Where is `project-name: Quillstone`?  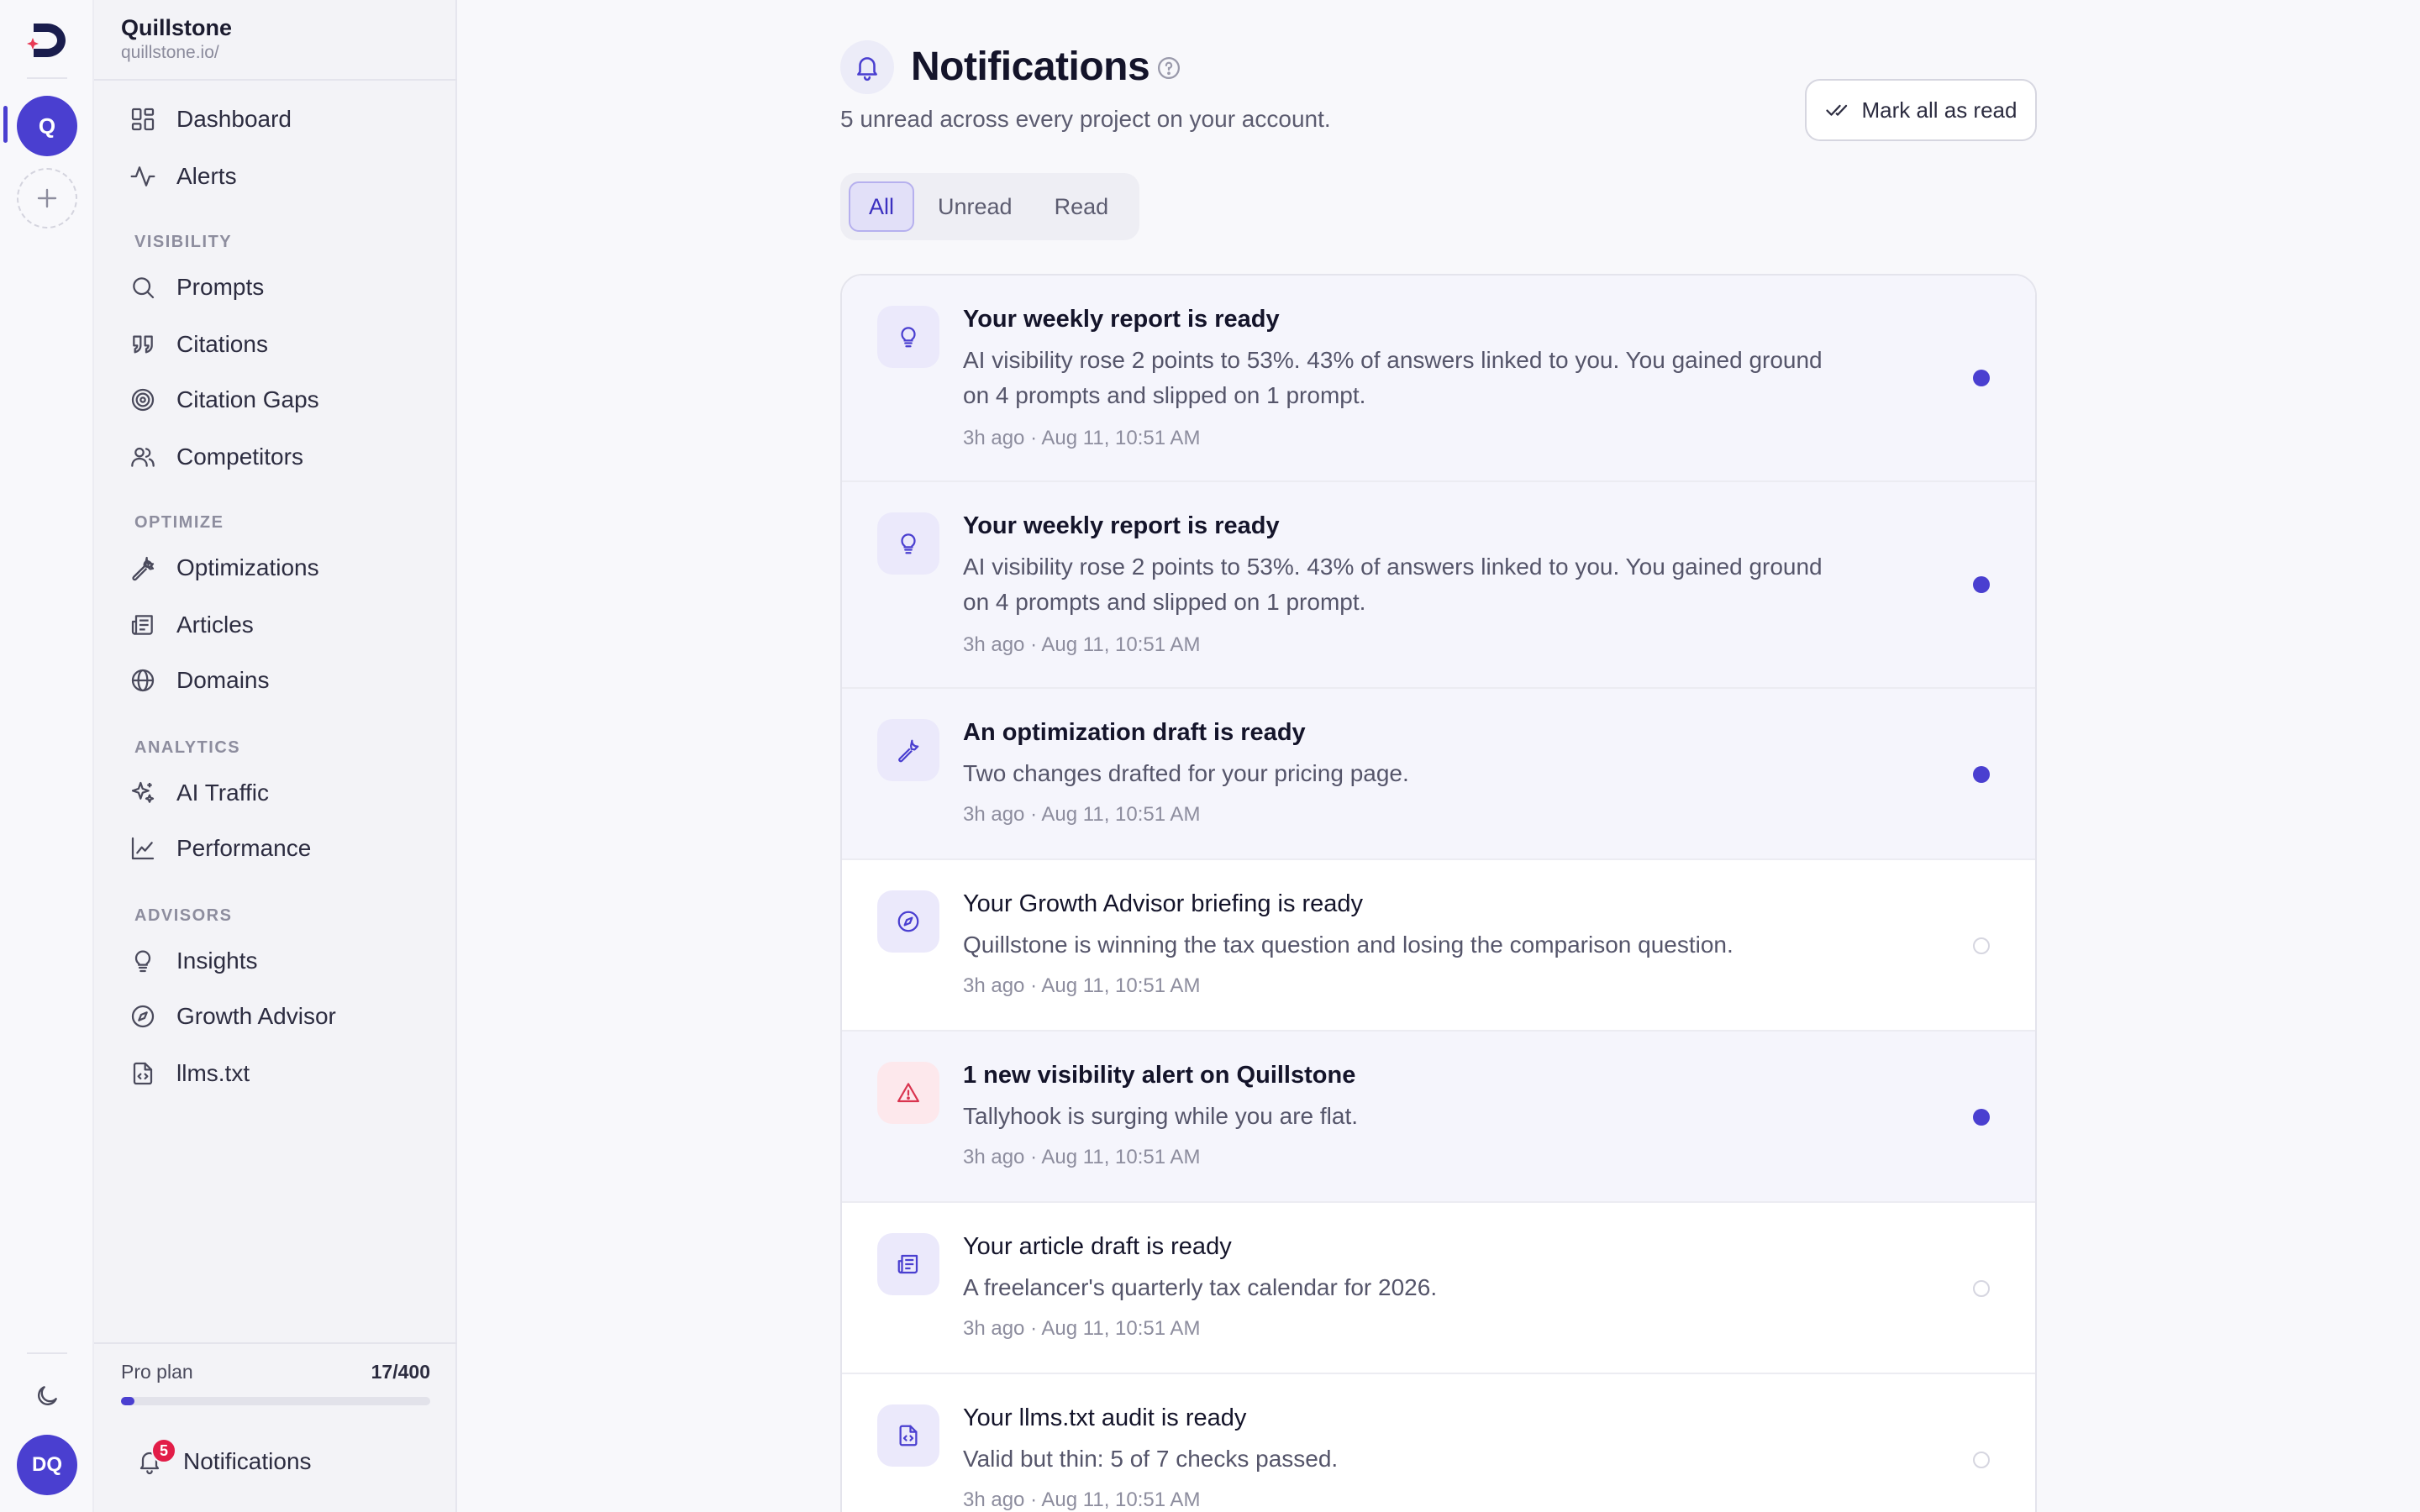
project-name: Quillstone is located at coordinates (177, 27).